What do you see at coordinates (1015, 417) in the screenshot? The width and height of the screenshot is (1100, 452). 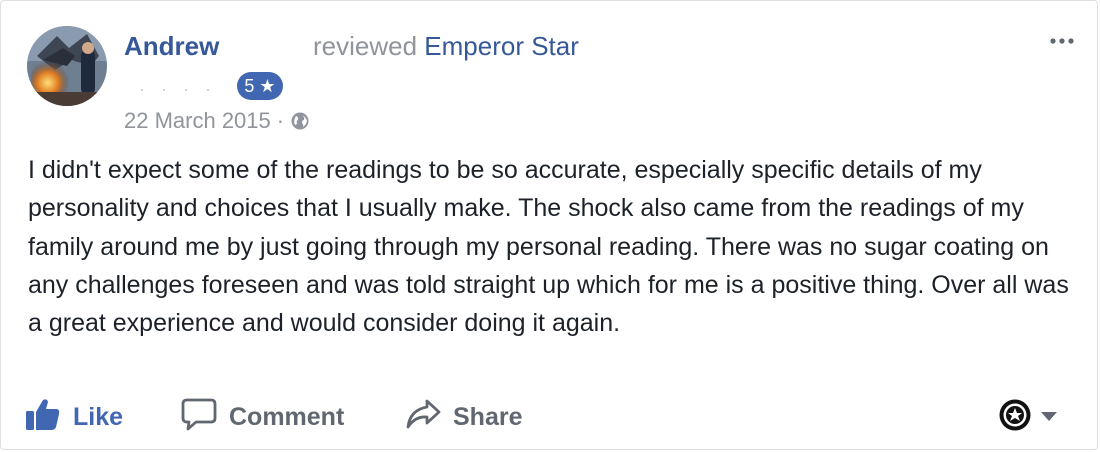 I see `page-avatar-icon` at bounding box center [1015, 417].